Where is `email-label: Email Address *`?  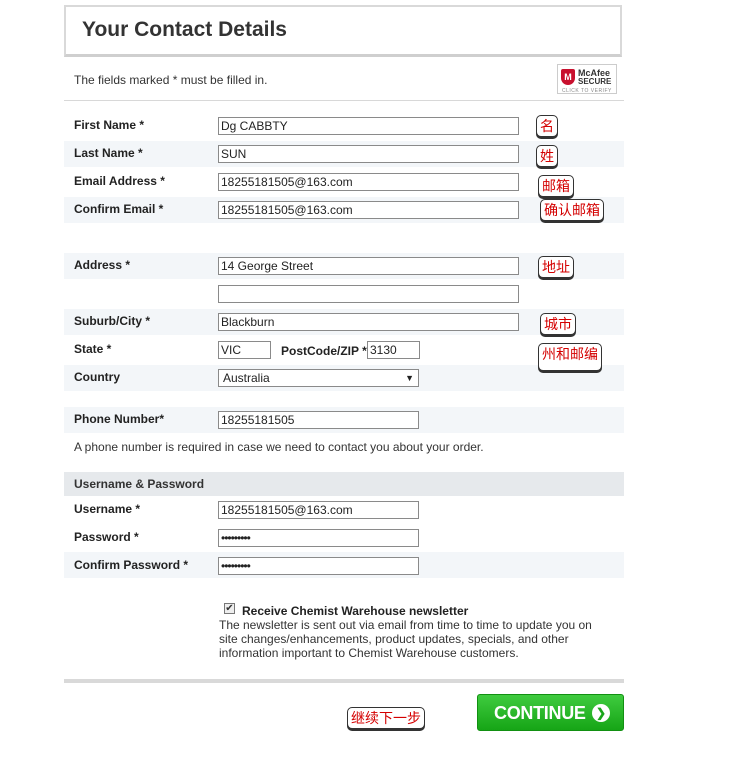
email-label: Email Address * is located at coordinates (119, 181).